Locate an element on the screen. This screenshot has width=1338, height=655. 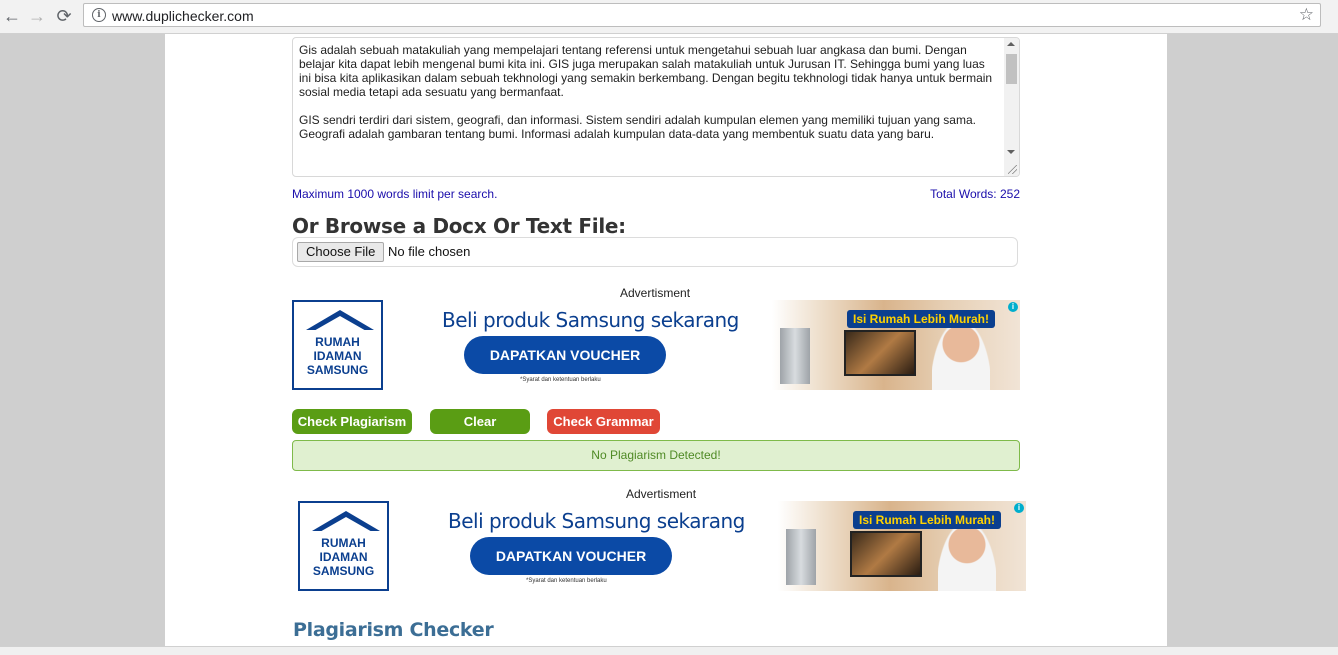
browse-file-heading: Or Browse a Docx Or Text File: is located at coordinates (459, 226).